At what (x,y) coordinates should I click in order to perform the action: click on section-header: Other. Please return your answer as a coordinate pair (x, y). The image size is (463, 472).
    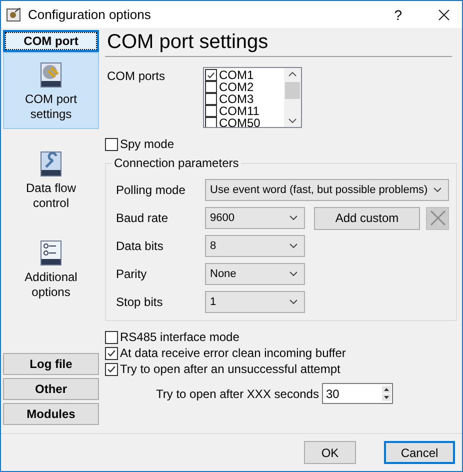
    Looking at the image, I should click on (51, 389).